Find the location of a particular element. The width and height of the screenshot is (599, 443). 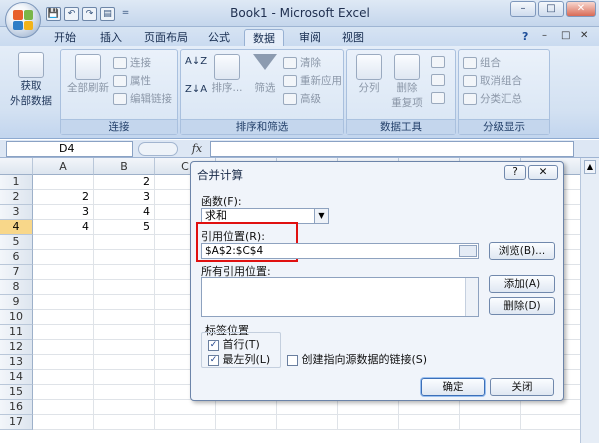

text-to-columns-button: 分列 is located at coordinates (369, 74).